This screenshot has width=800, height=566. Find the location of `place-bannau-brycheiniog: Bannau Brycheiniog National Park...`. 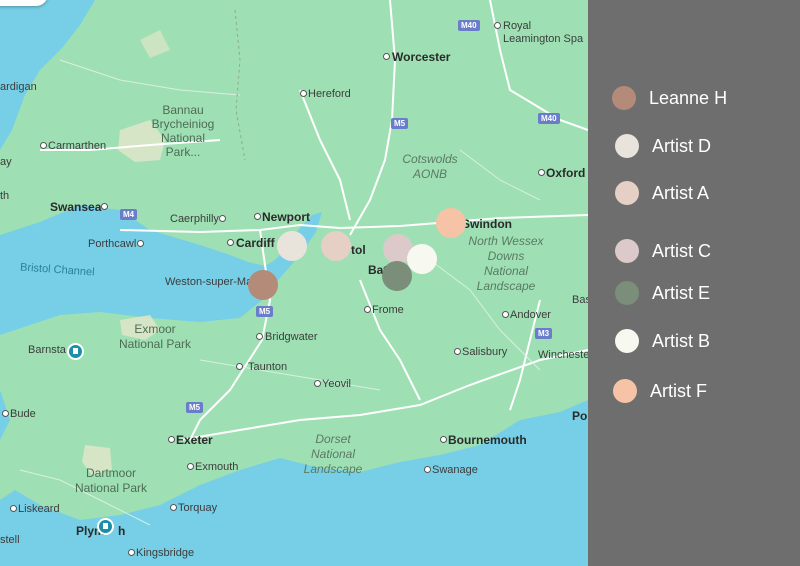

place-bannau-brycheiniog: Bannau Brycheiniog National Park... is located at coordinates (183, 131).